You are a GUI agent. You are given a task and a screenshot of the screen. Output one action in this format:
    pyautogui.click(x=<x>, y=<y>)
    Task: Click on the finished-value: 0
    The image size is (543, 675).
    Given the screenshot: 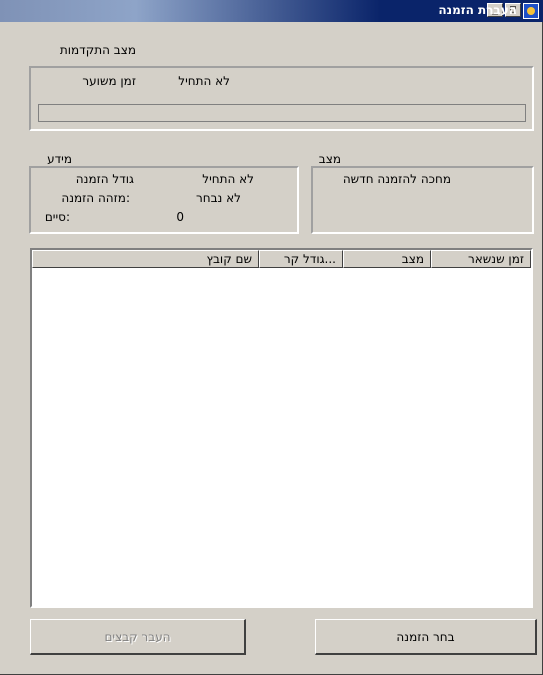 What is the action you would take?
    pyautogui.click(x=180, y=217)
    